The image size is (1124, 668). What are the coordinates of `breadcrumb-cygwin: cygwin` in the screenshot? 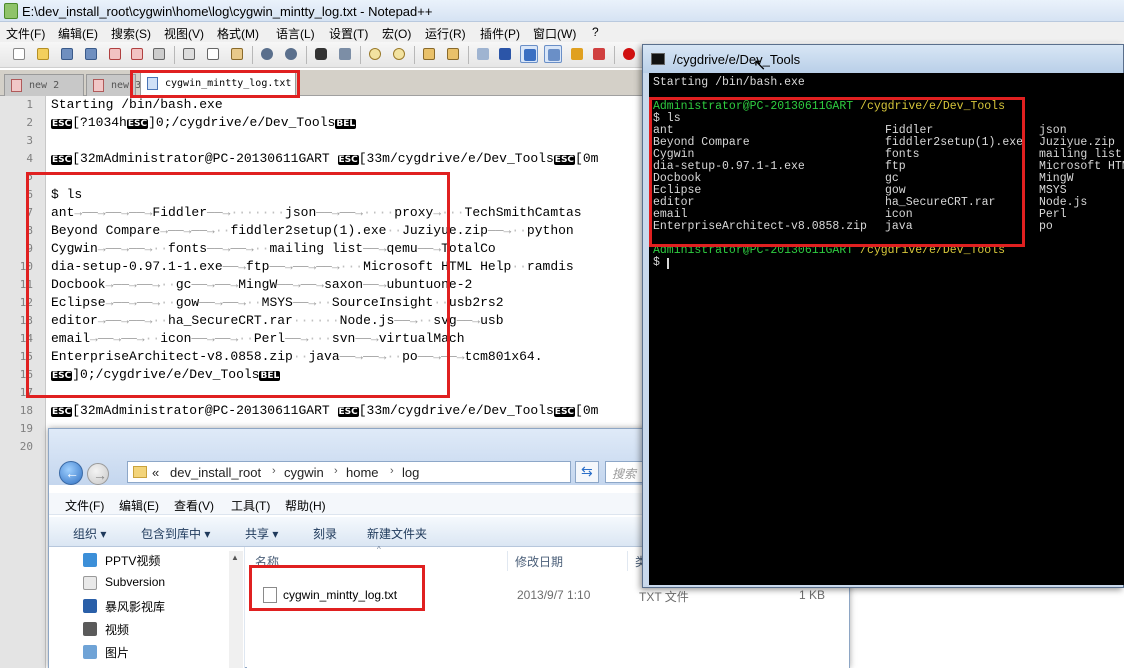 It's located at (304, 472).